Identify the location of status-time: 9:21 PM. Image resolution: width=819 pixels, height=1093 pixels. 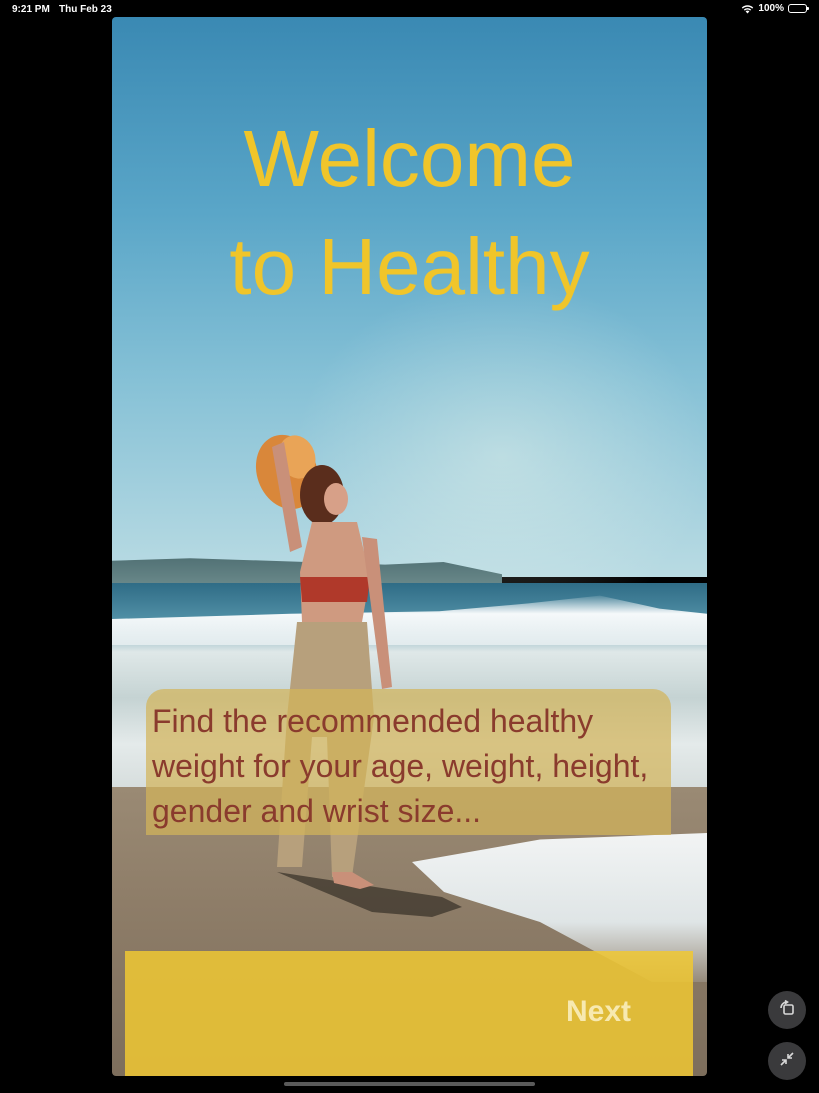
(31, 9).